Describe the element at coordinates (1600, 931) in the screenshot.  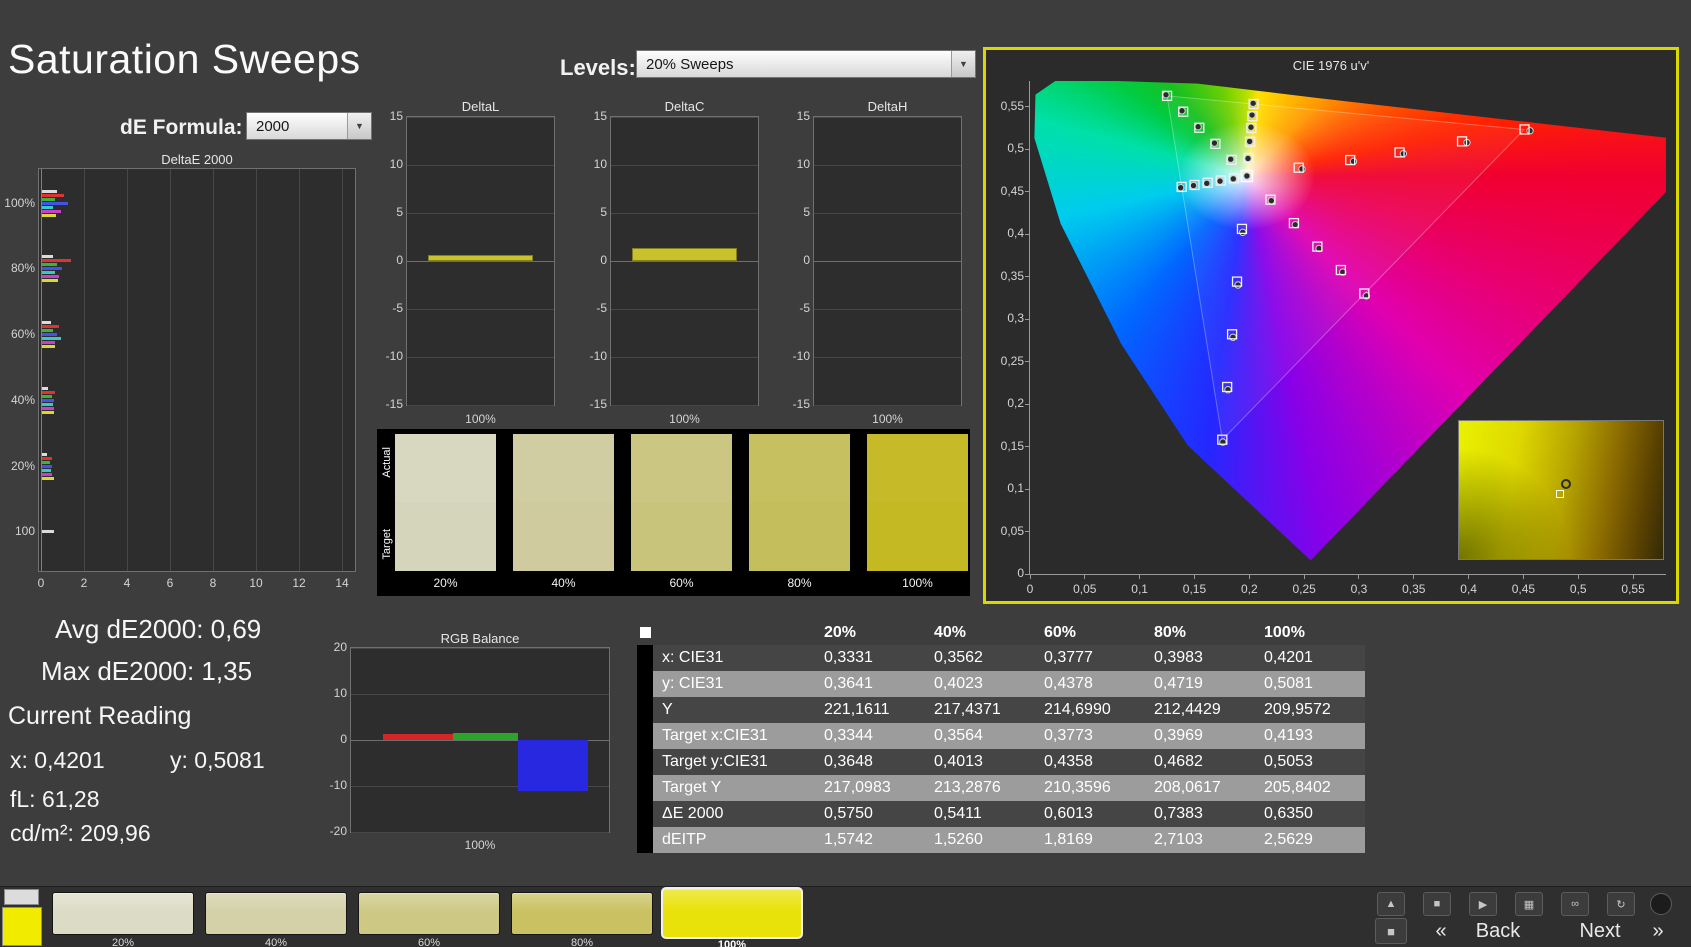
I see `next-button: Next` at that location.